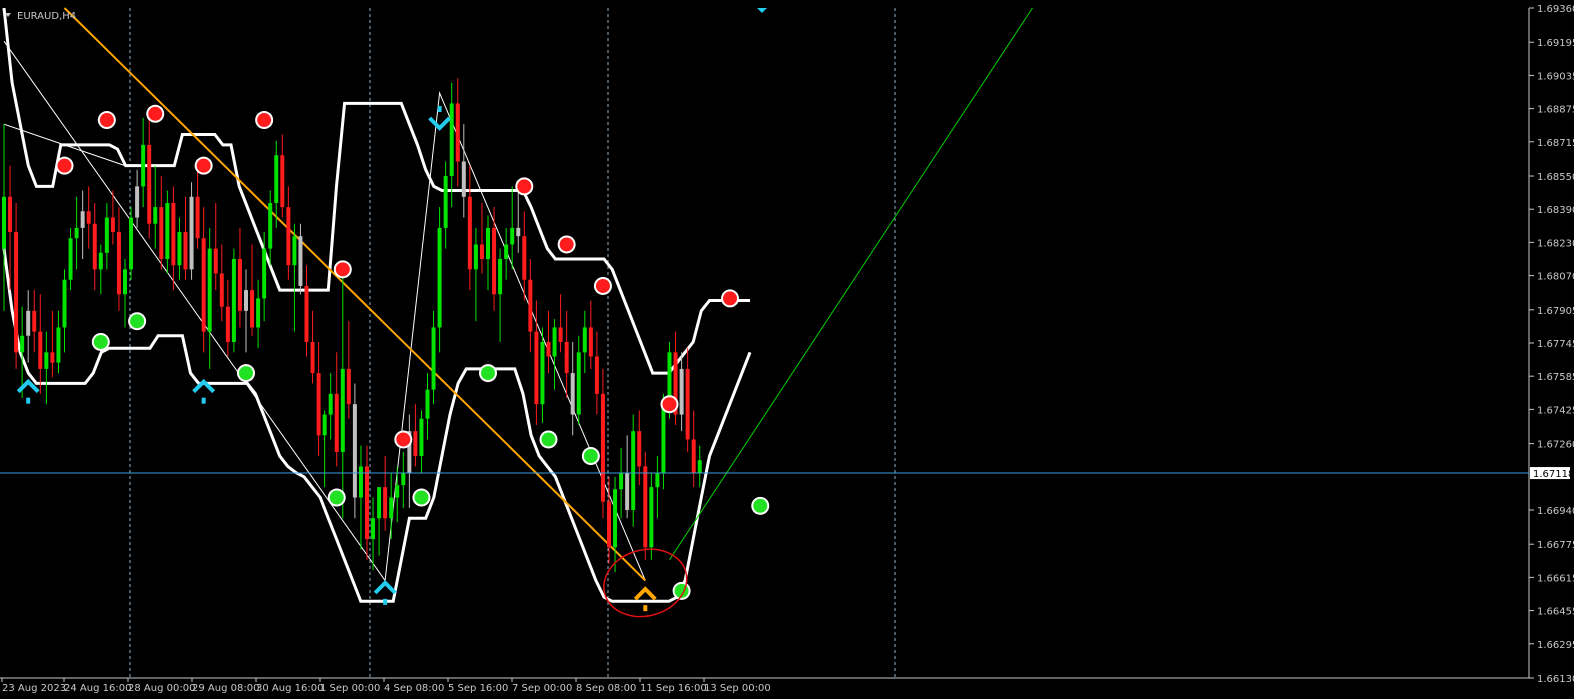 This screenshot has height=699, width=1574. Describe the element at coordinates (737, 688) in the screenshot. I see `time-tick-label: 13 Sep 00:00` at that location.